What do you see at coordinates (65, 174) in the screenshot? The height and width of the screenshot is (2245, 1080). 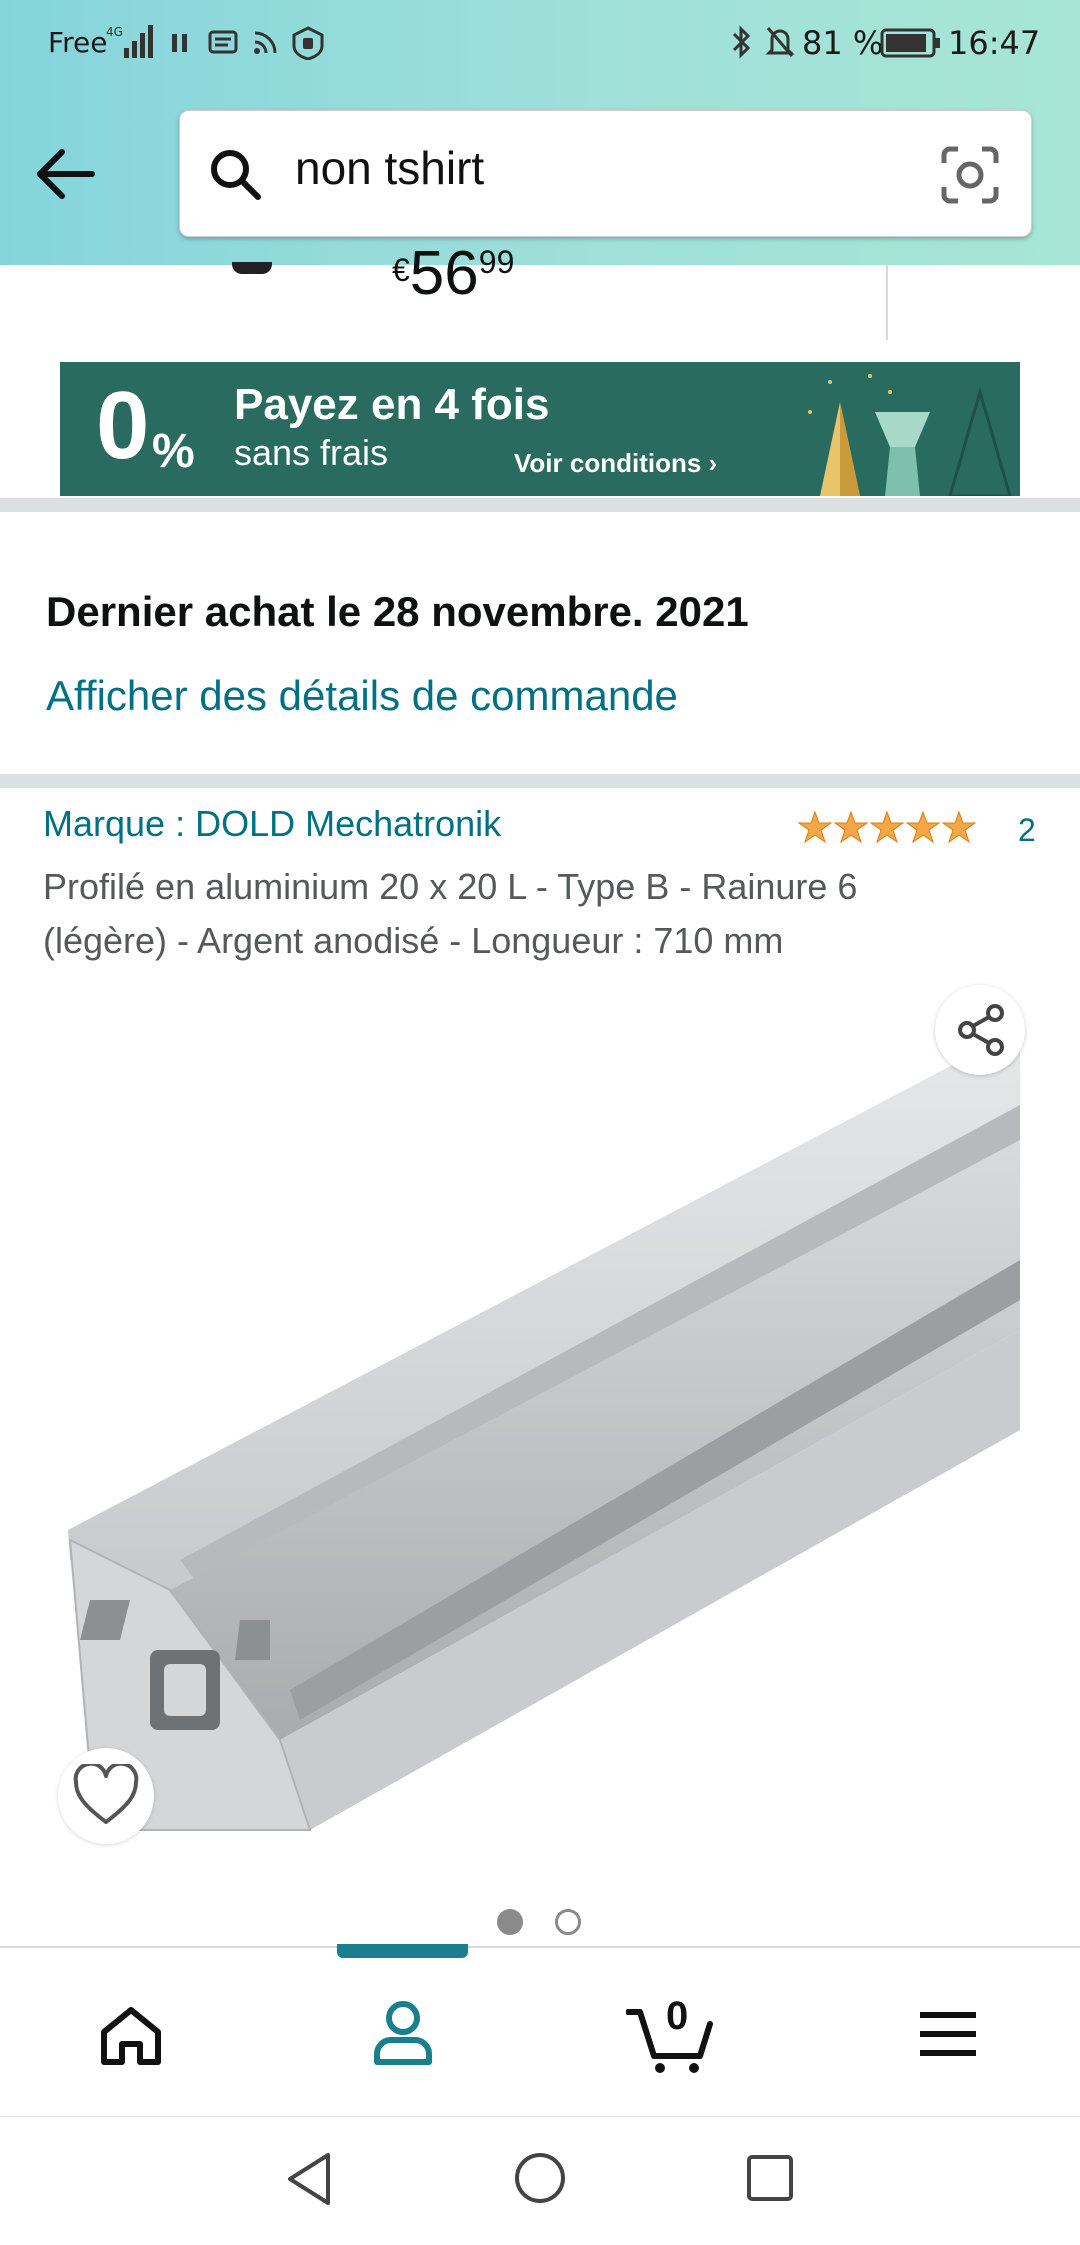 I see `back-arrow-icon` at bounding box center [65, 174].